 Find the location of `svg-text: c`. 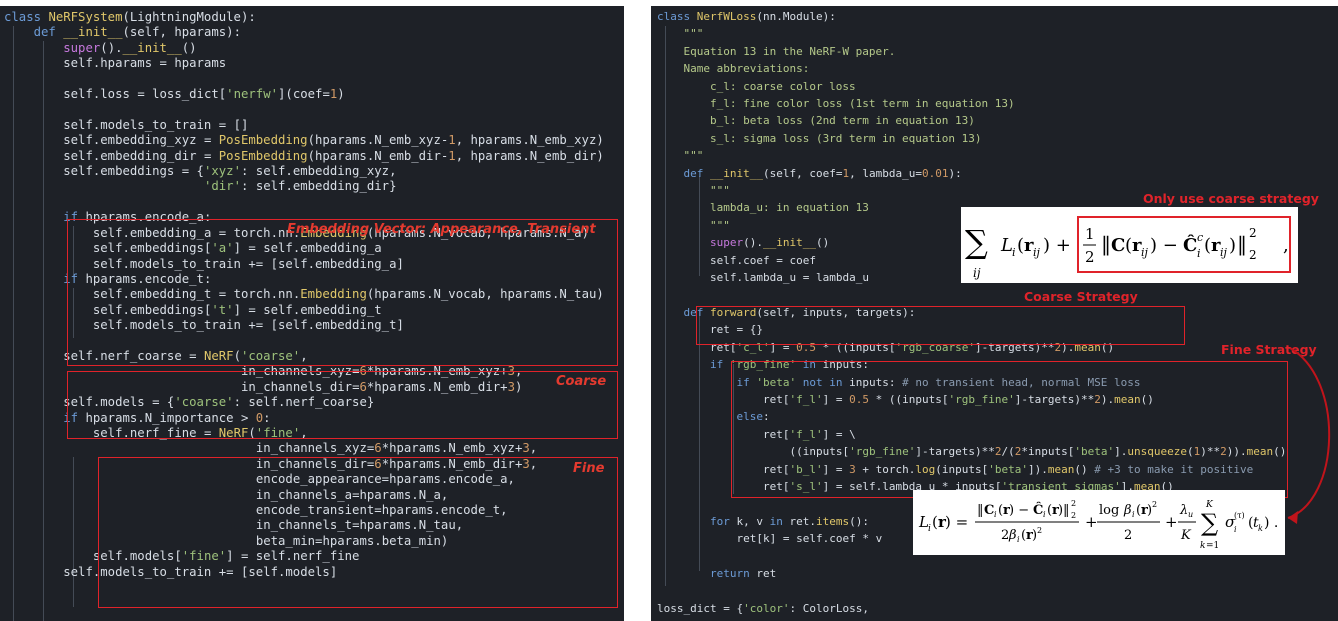

svg-text: c is located at coordinates (1200, 237).